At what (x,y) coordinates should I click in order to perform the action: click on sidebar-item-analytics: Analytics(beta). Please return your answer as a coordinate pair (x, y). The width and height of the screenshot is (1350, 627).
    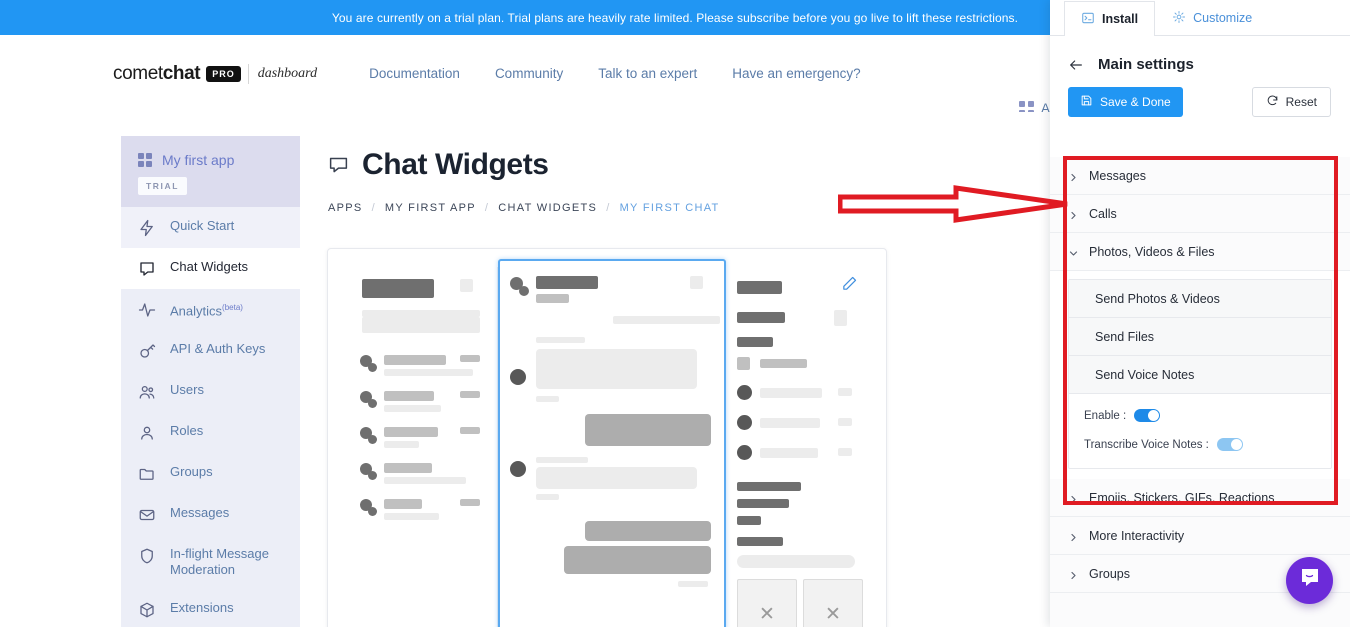
    Looking at the image, I should click on (210, 309).